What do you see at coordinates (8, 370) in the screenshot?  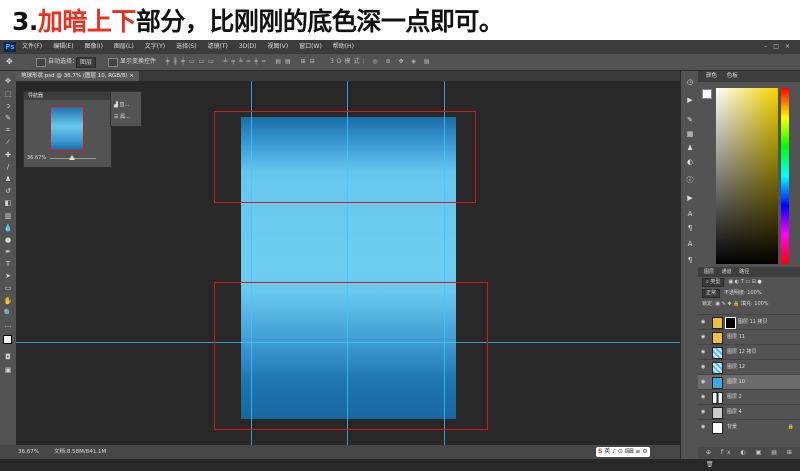 I see `screen-mode-icon: ▣` at bounding box center [8, 370].